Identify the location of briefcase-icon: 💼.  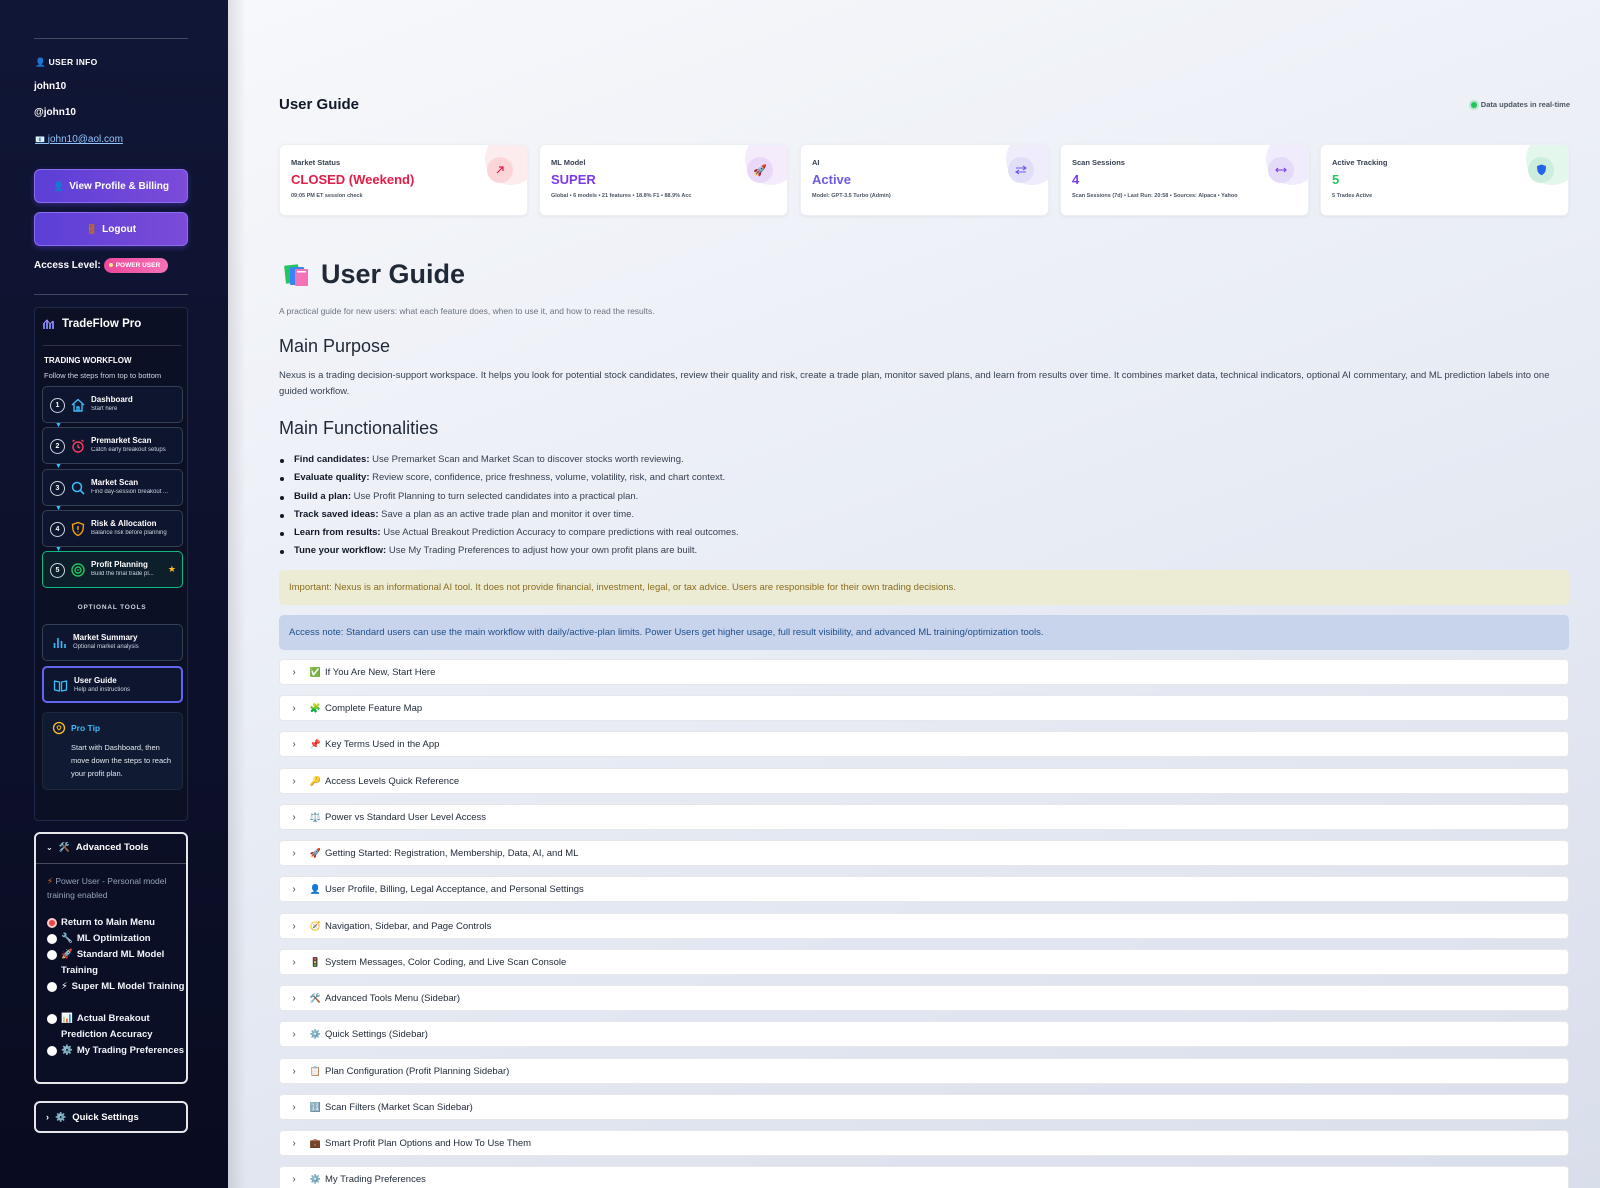
(315, 1142).